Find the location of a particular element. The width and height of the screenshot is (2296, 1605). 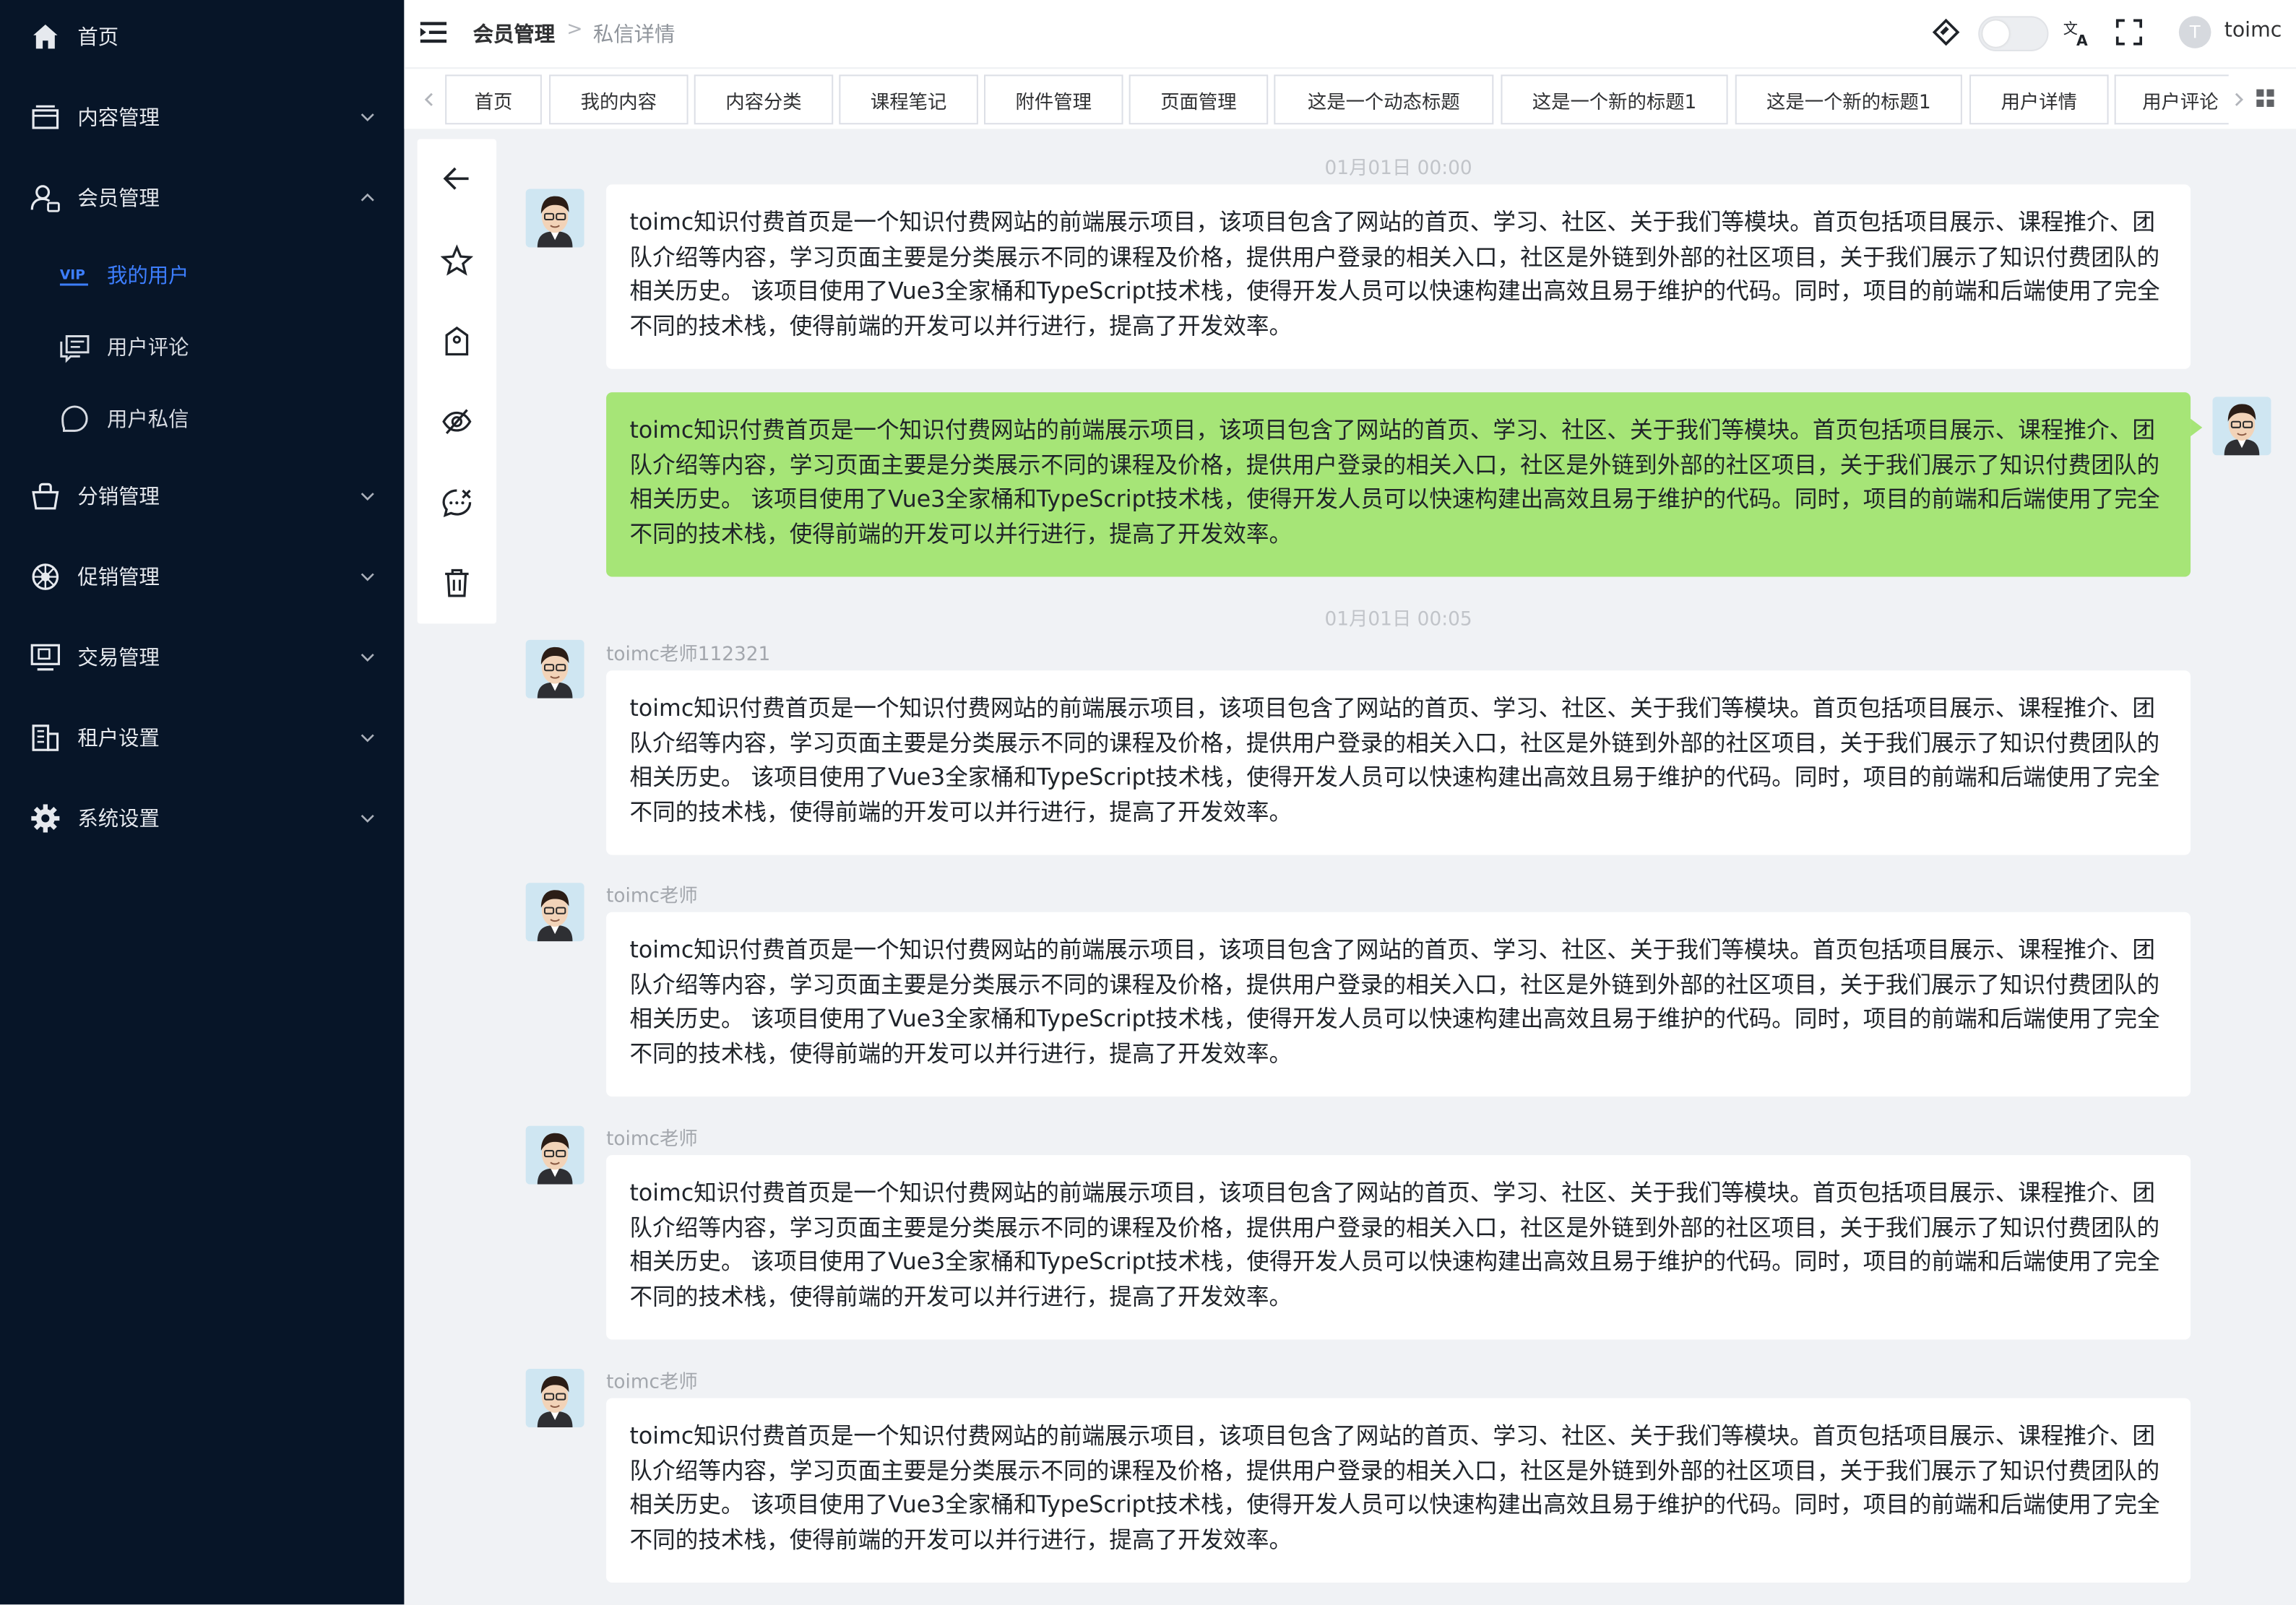

breadcrumb-current: 私信详情 is located at coordinates (634, 35).